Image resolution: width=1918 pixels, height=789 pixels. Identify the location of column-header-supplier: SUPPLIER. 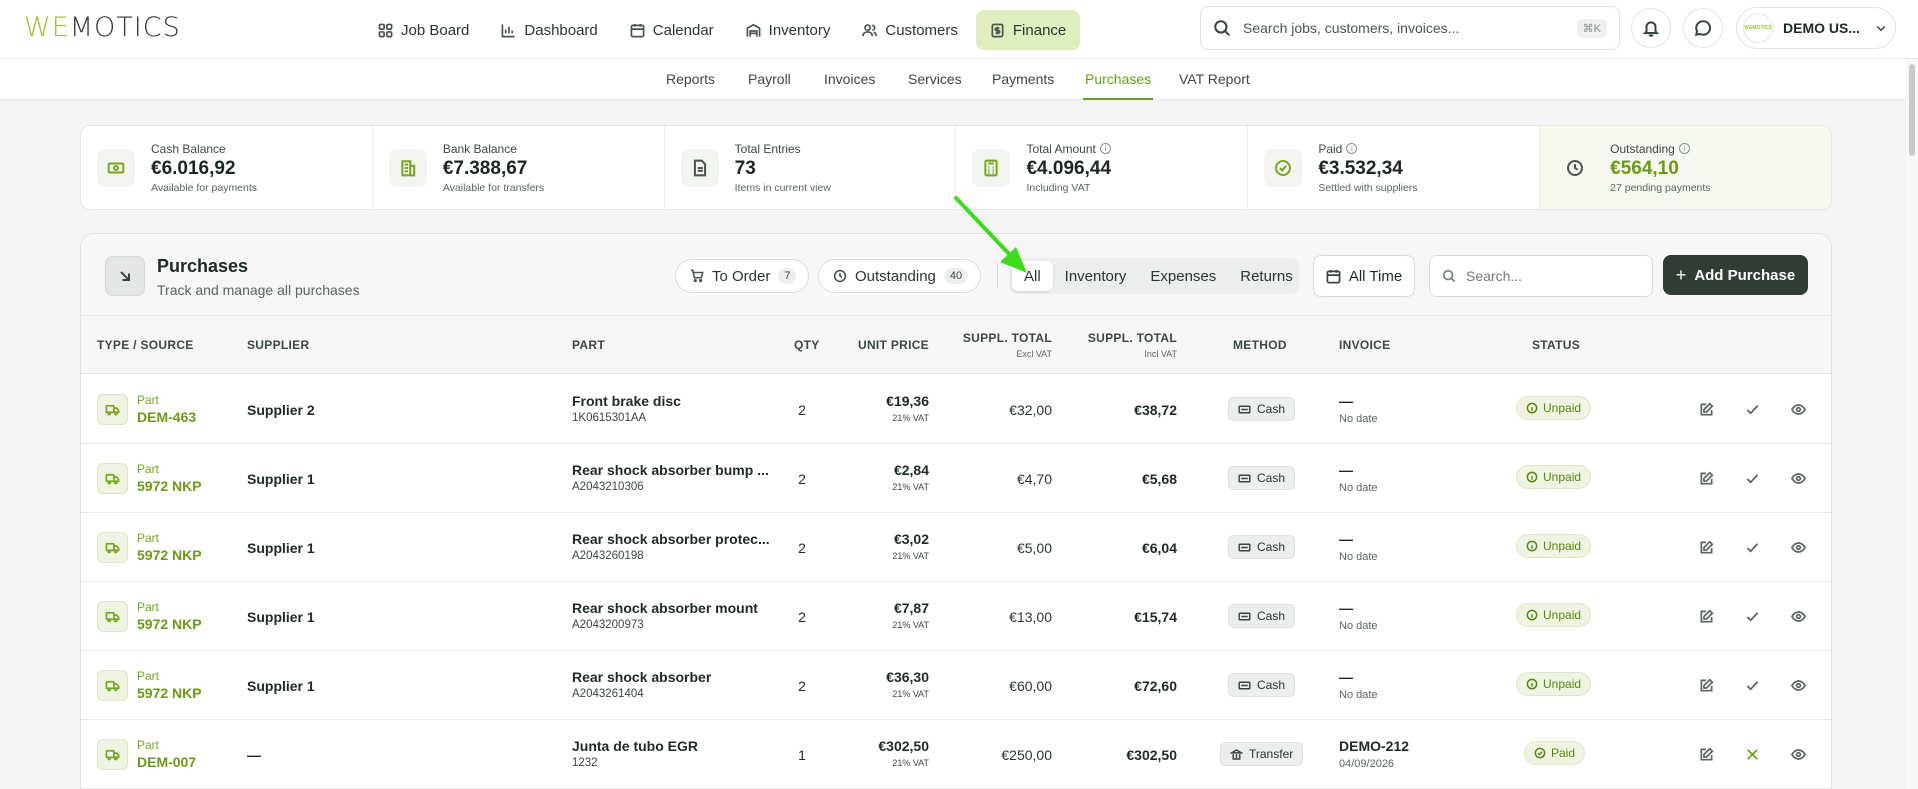
(278, 345).